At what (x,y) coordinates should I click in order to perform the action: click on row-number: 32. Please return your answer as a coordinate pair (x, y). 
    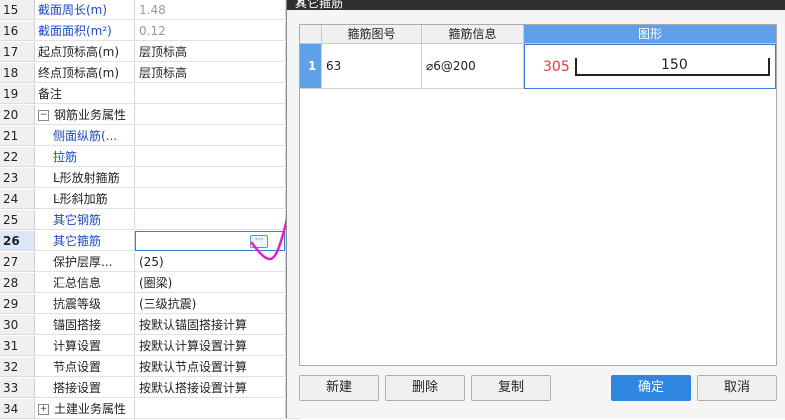
    Looking at the image, I should click on (17, 367).